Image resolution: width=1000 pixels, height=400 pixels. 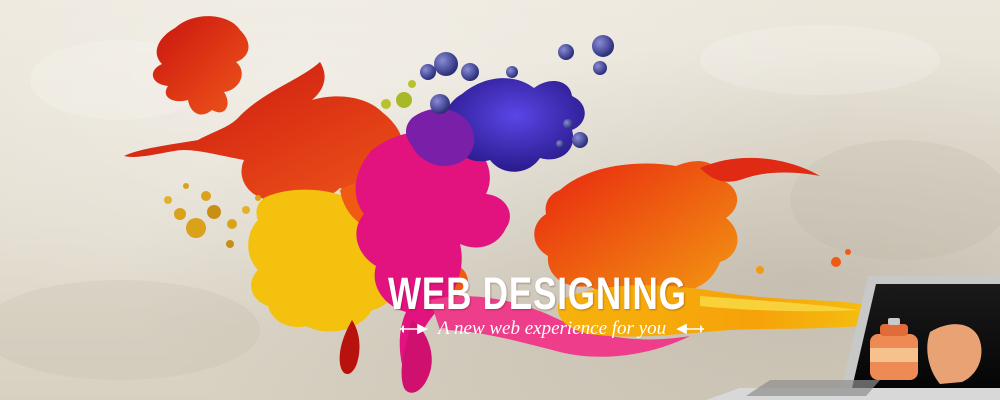 What do you see at coordinates (813, 388) in the screenshot?
I see `laptop-keyboard` at bounding box center [813, 388].